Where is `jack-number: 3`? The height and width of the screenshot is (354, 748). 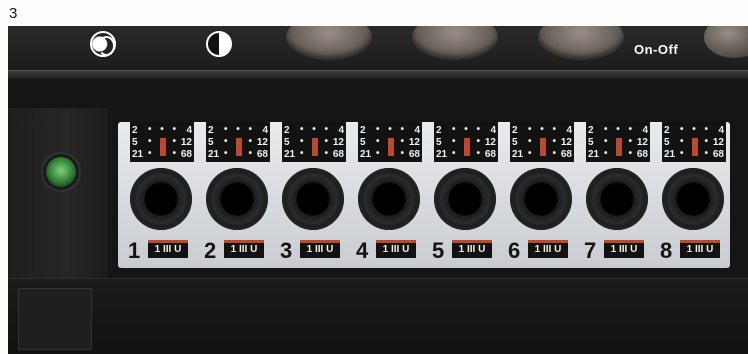 jack-number: 3 is located at coordinates (286, 250).